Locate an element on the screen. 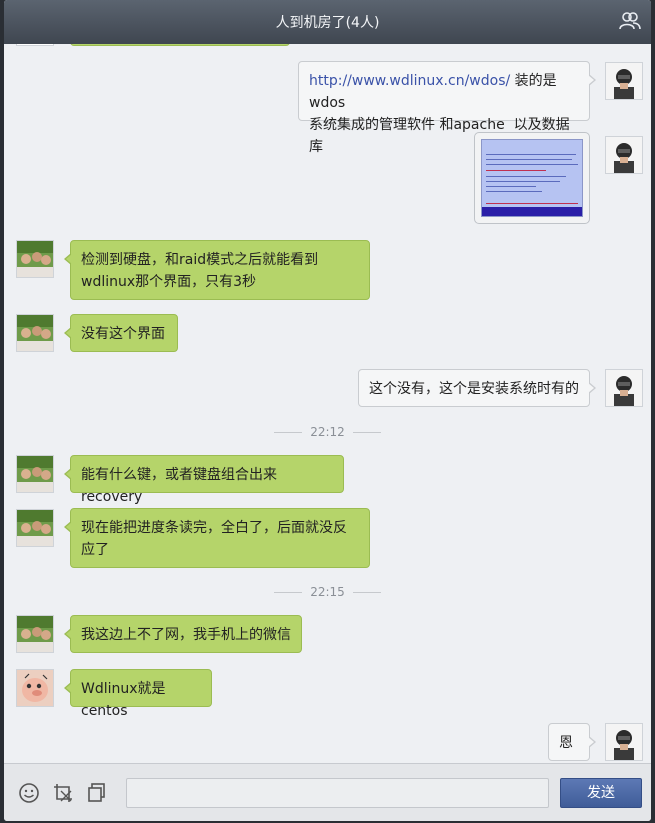 This screenshot has height=823, width=655. message-text: Wdlinux就是centos is located at coordinates (123, 700).